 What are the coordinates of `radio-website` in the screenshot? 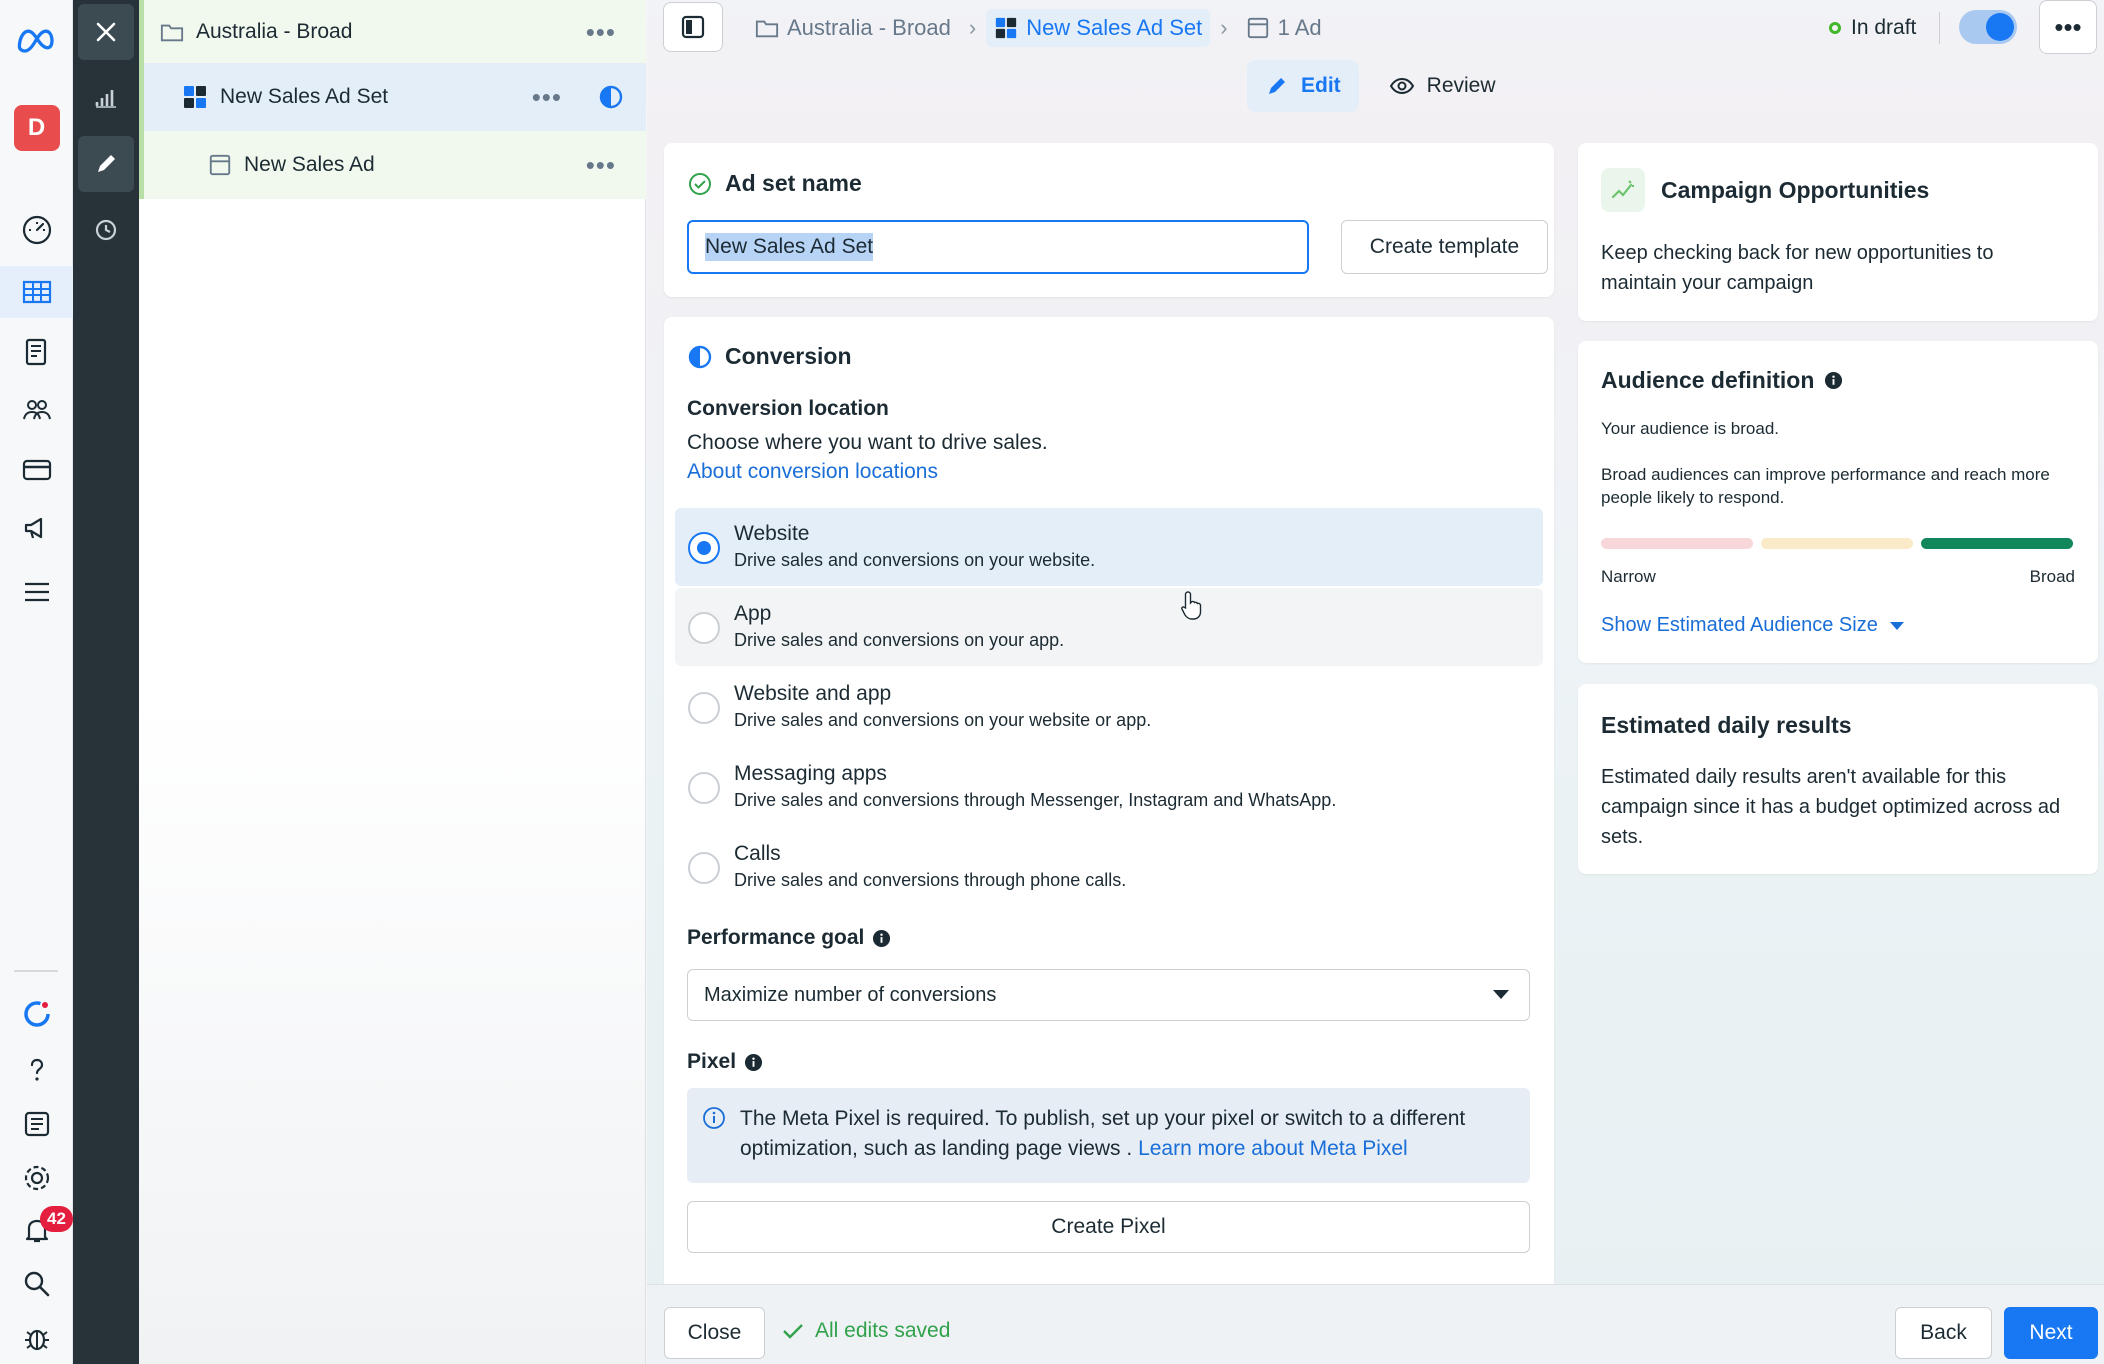 It's located at (704, 548).